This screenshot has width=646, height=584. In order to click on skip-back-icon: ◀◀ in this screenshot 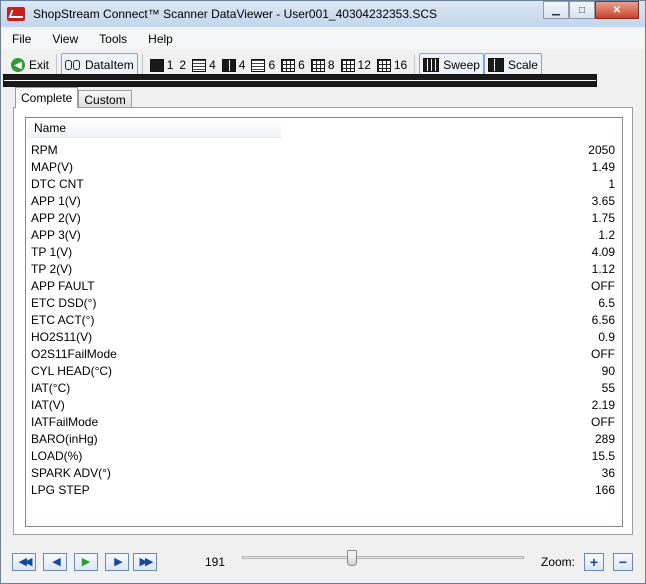, I will do `click(25, 561)`.